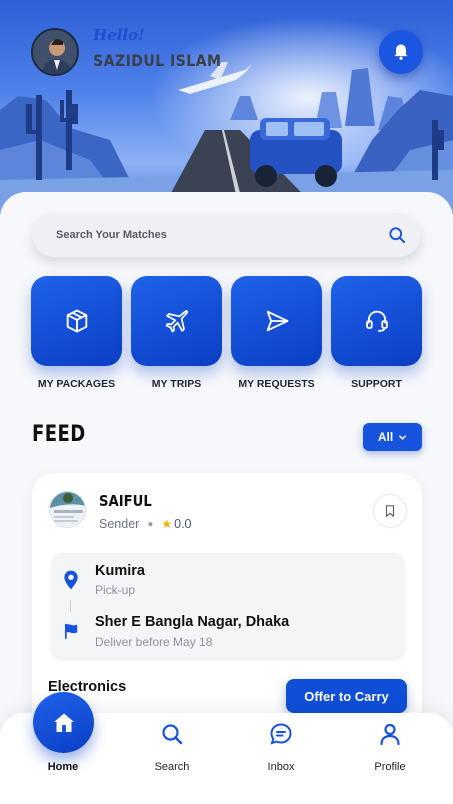 The image size is (453, 804). I want to click on sender-rating: 0.0, so click(183, 524).